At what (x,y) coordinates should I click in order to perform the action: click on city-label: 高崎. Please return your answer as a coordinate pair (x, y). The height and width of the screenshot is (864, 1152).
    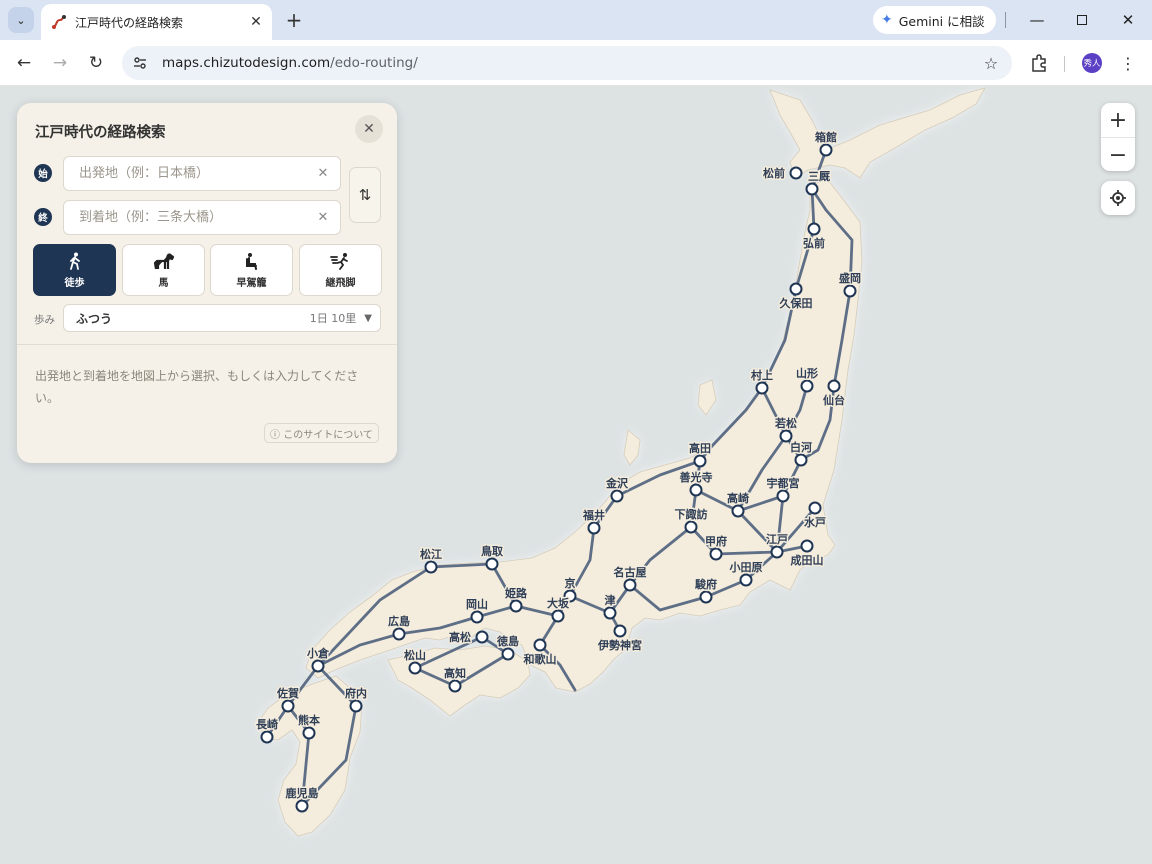
    Looking at the image, I should click on (738, 498).